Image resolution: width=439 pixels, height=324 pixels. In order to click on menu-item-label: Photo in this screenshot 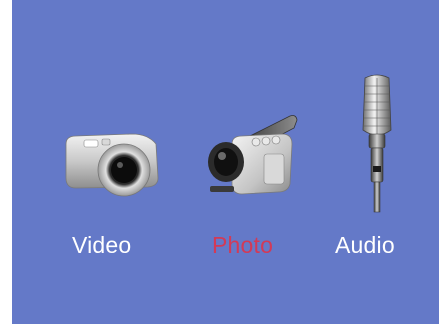, I will do `click(243, 245)`.